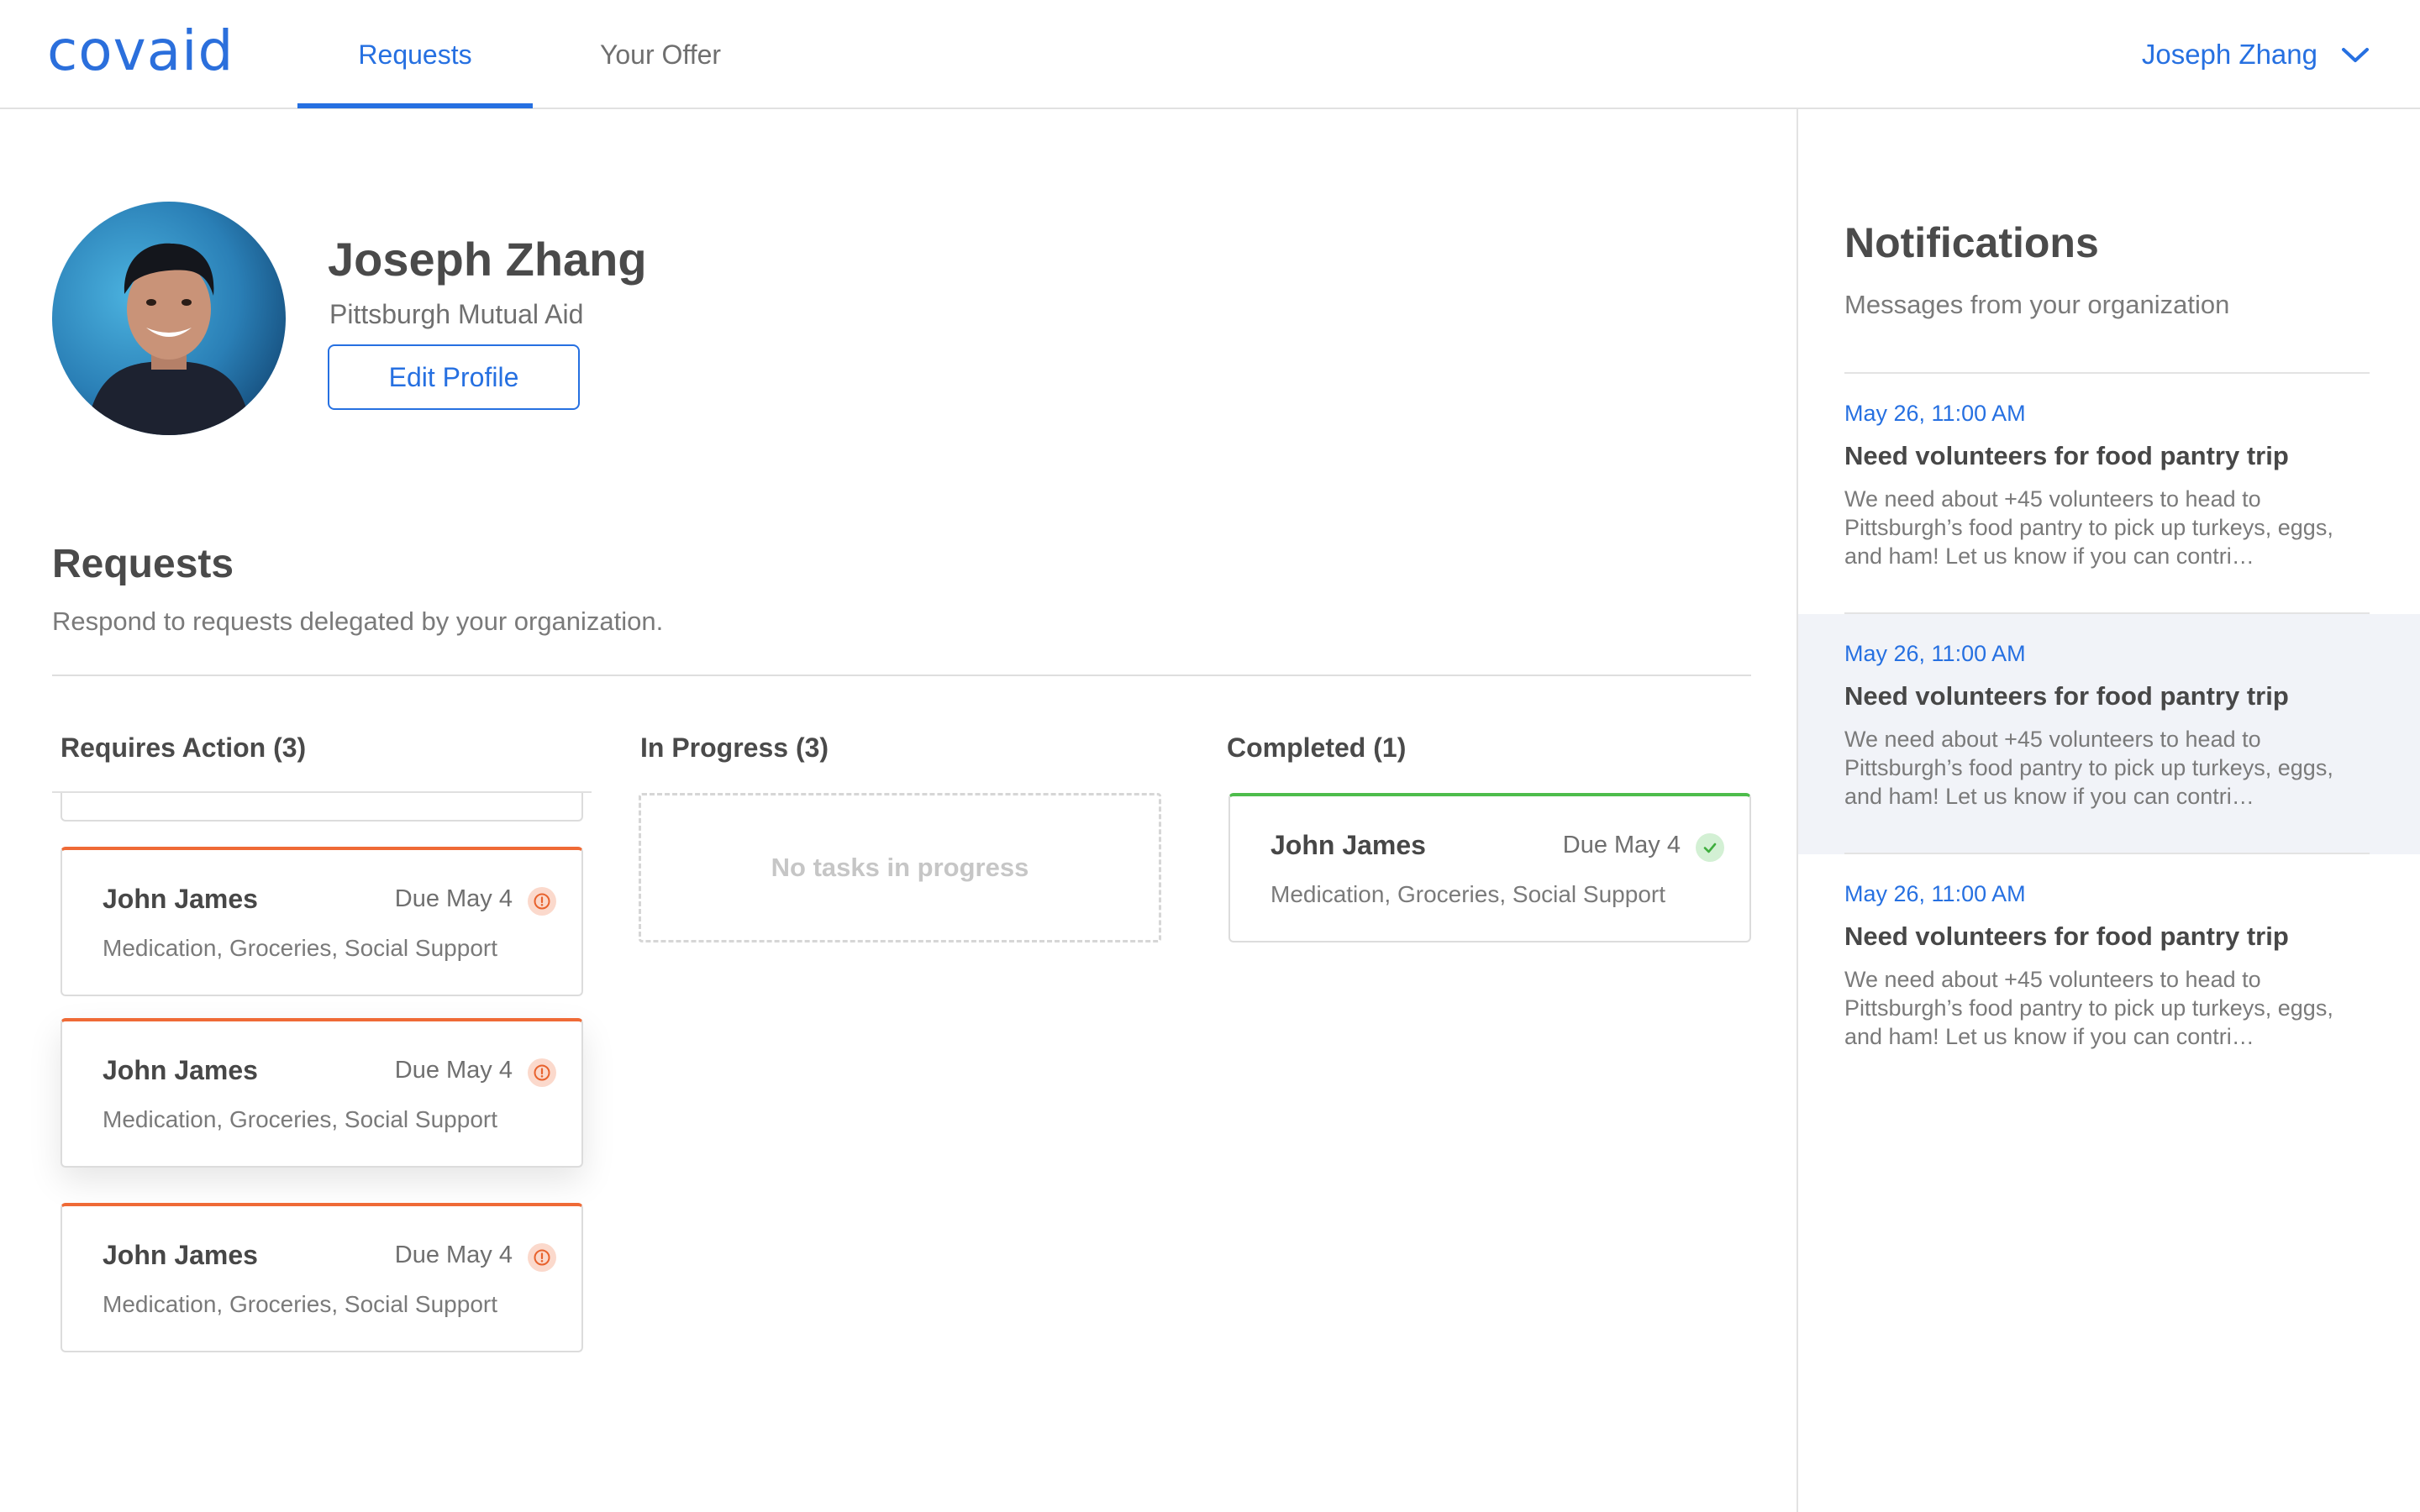 The width and height of the screenshot is (2420, 1512). What do you see at coordinates (183, 747) in the screenshot?
I see `column-header-requires-action: Requires Action (3)` at bounding box center [183, 747].